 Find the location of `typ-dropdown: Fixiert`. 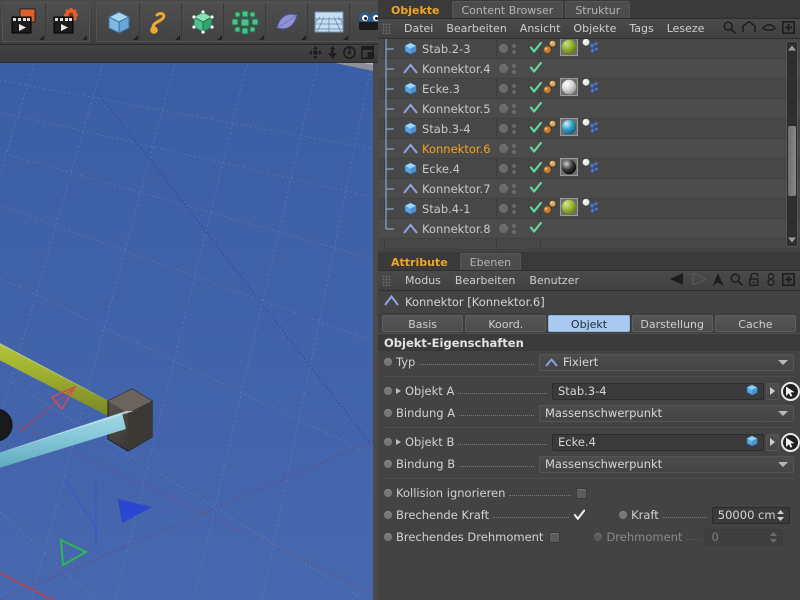

typ-dropdown: Fixiert is located at coordinates (666, 362).